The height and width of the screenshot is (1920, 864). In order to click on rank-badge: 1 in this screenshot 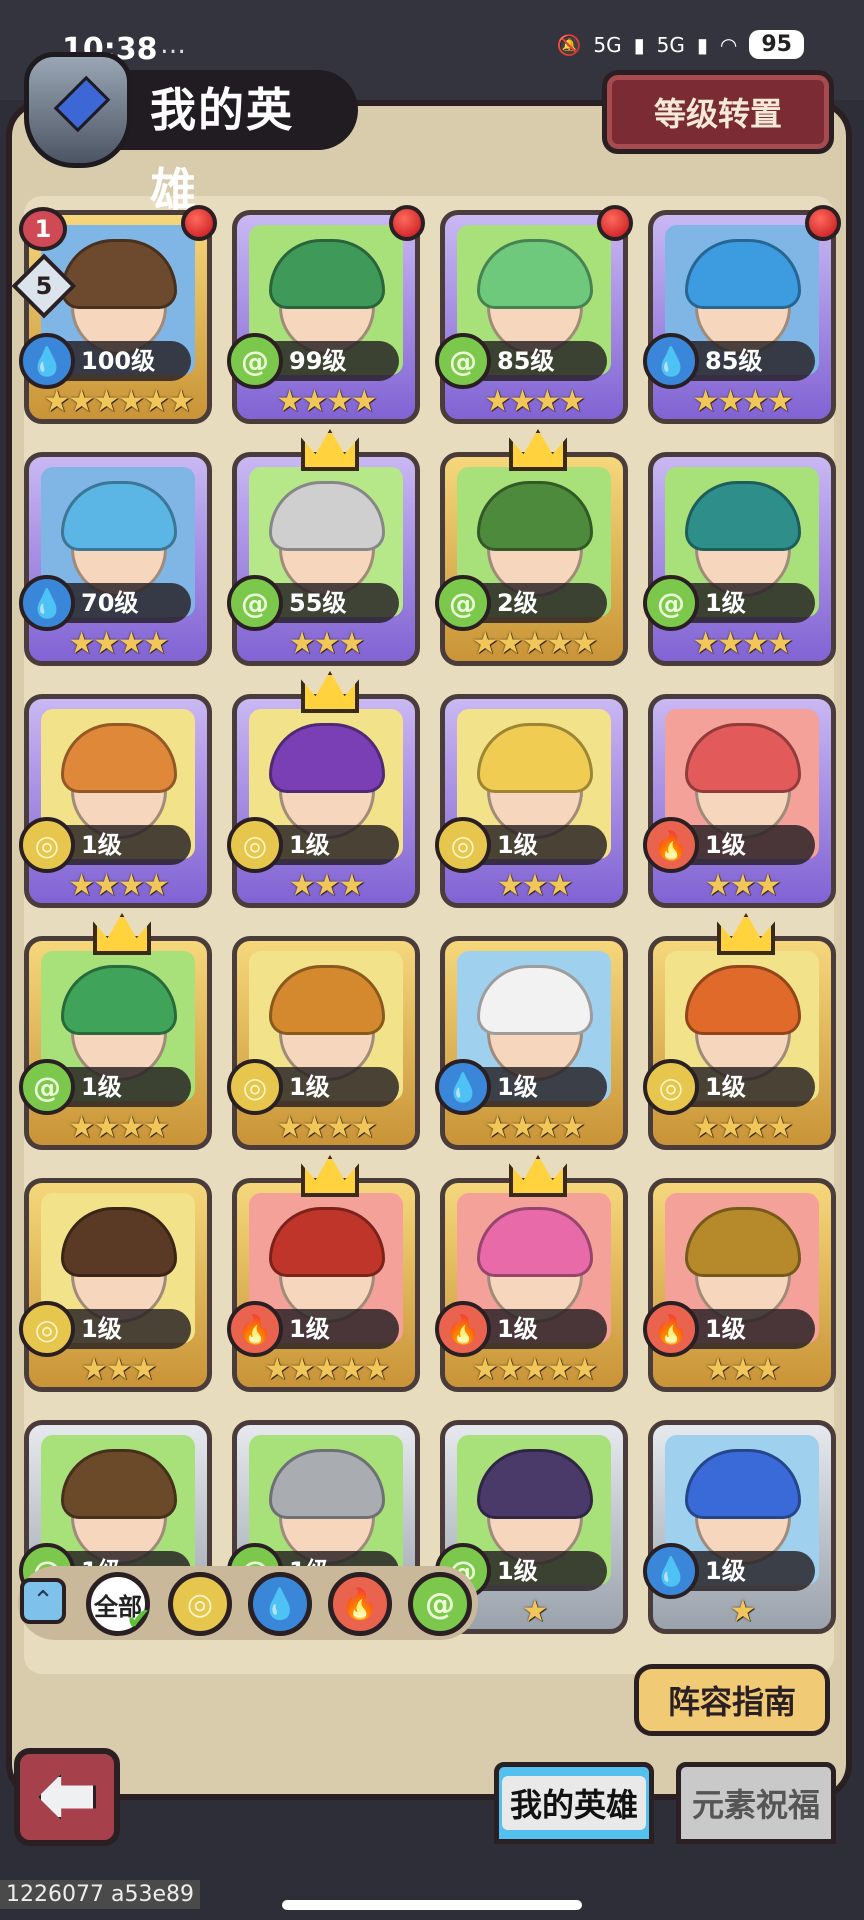, I will do `click(43, 229)`.